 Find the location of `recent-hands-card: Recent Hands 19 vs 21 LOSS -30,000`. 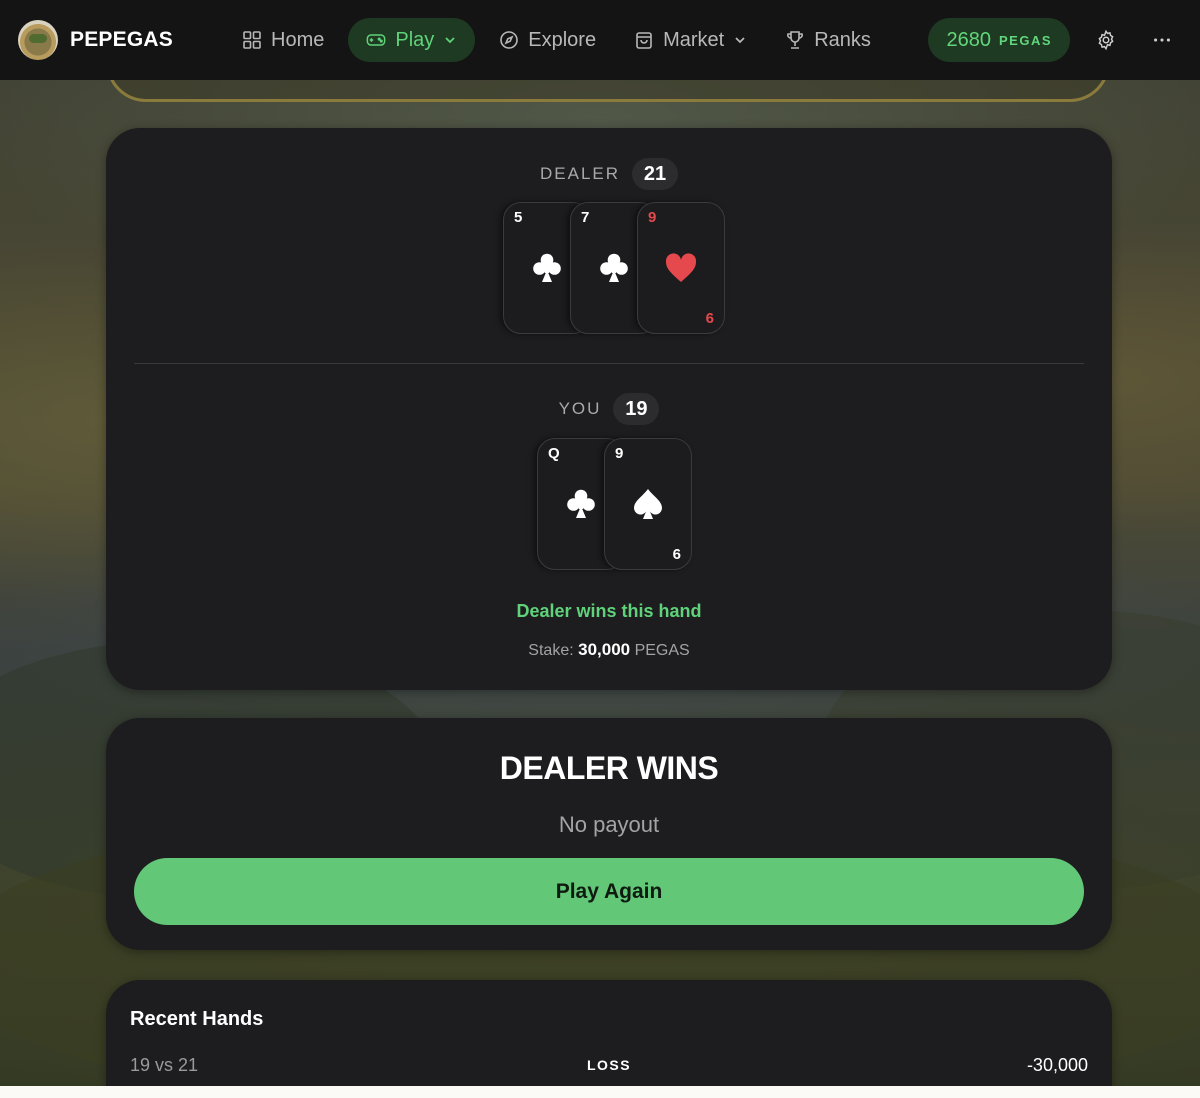

recent-hands-card: Recent Hands 19 vs 21 LOSS -30,000 is located at coordinates (609, 1039).